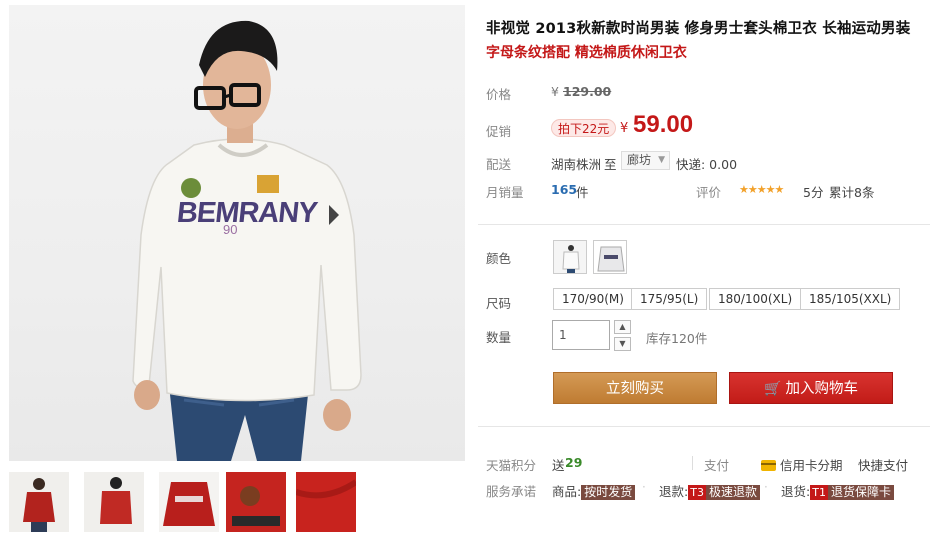 This screenshot has height=543, width=930. What do you see at coordinates (584, 128) in the screenshot?
I see `promo-badge: 拍下22元` at bounding box center [584, 128].